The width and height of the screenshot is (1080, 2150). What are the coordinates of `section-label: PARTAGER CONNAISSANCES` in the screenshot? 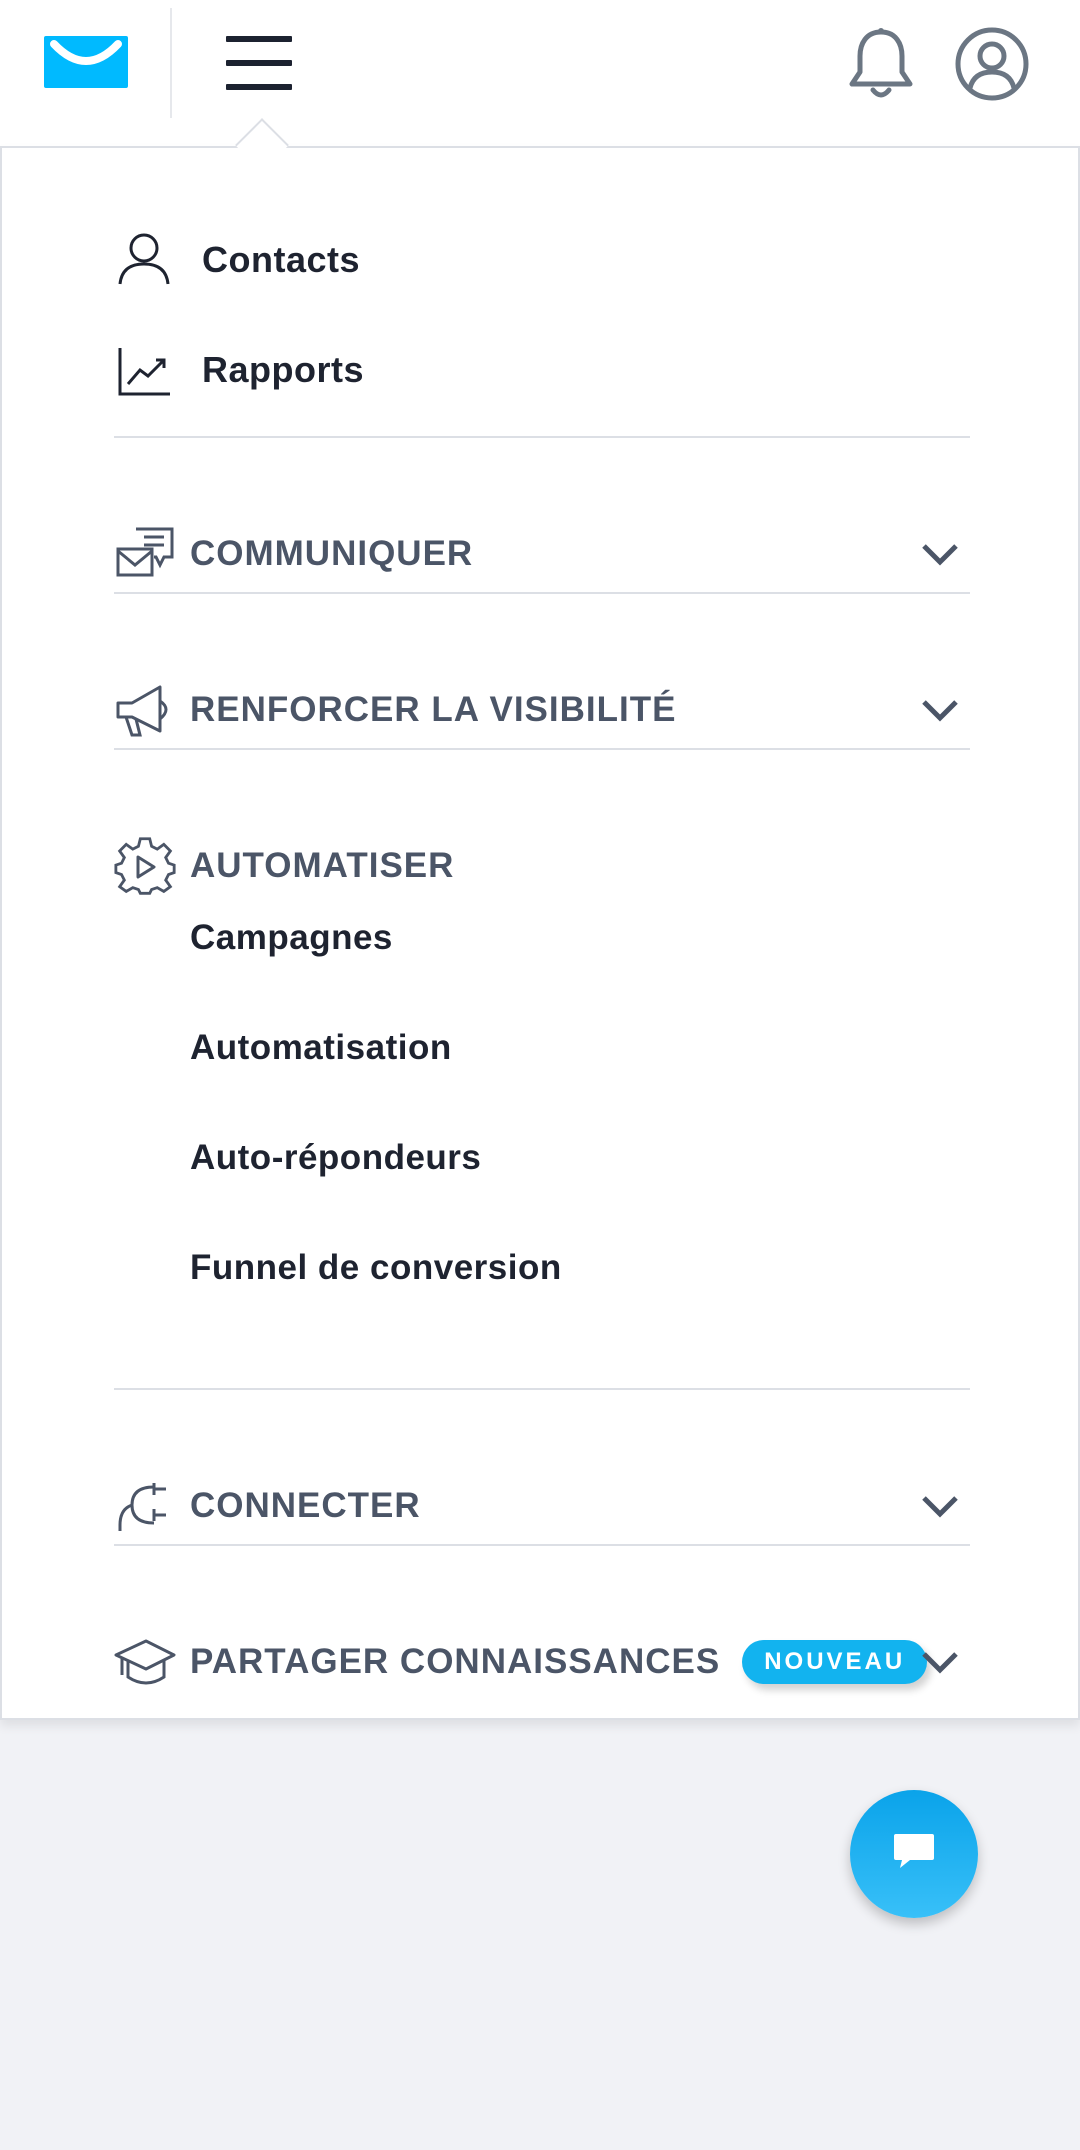 It's located at (455, 1661).